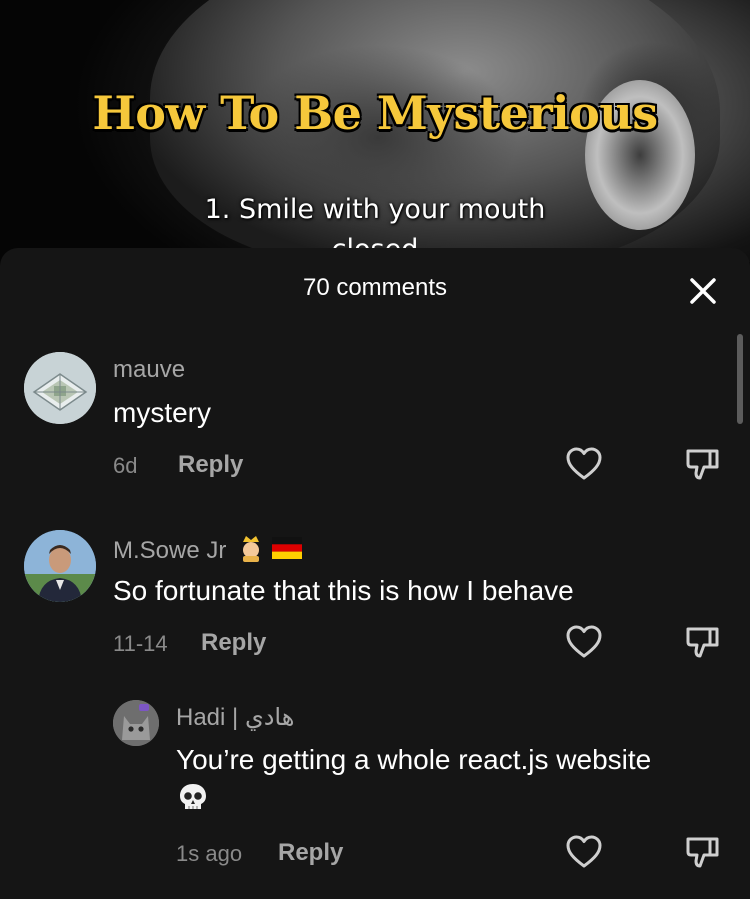 This screenshot has height=899, width=750. I want to click on comment-text: mystery, so click(162, 412).